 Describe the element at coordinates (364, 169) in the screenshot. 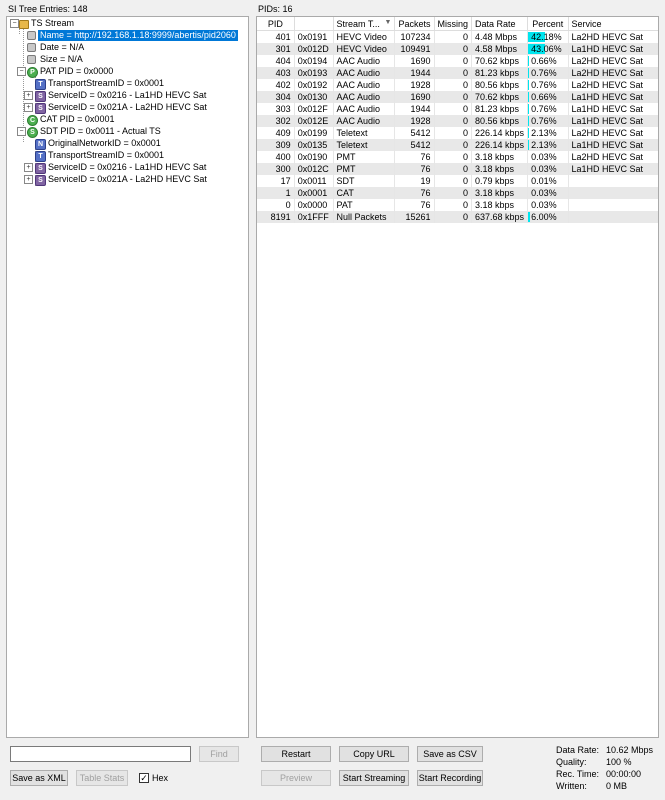

I see `cell-stream-type: PMT` at that location.